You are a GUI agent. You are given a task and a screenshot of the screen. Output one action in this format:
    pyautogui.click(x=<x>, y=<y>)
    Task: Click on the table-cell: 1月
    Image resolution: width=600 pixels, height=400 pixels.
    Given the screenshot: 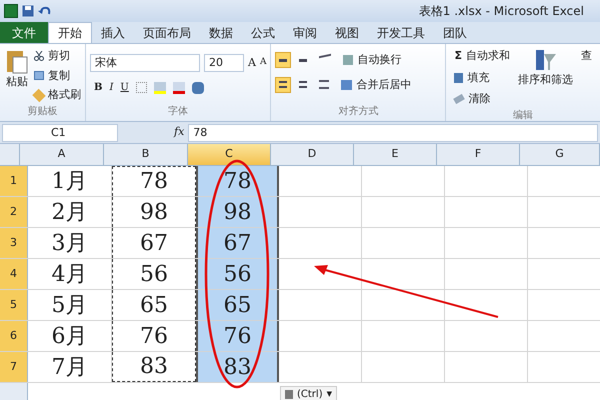 What is the action you would take?
    pyautogui.click(x=70, y=181)
    